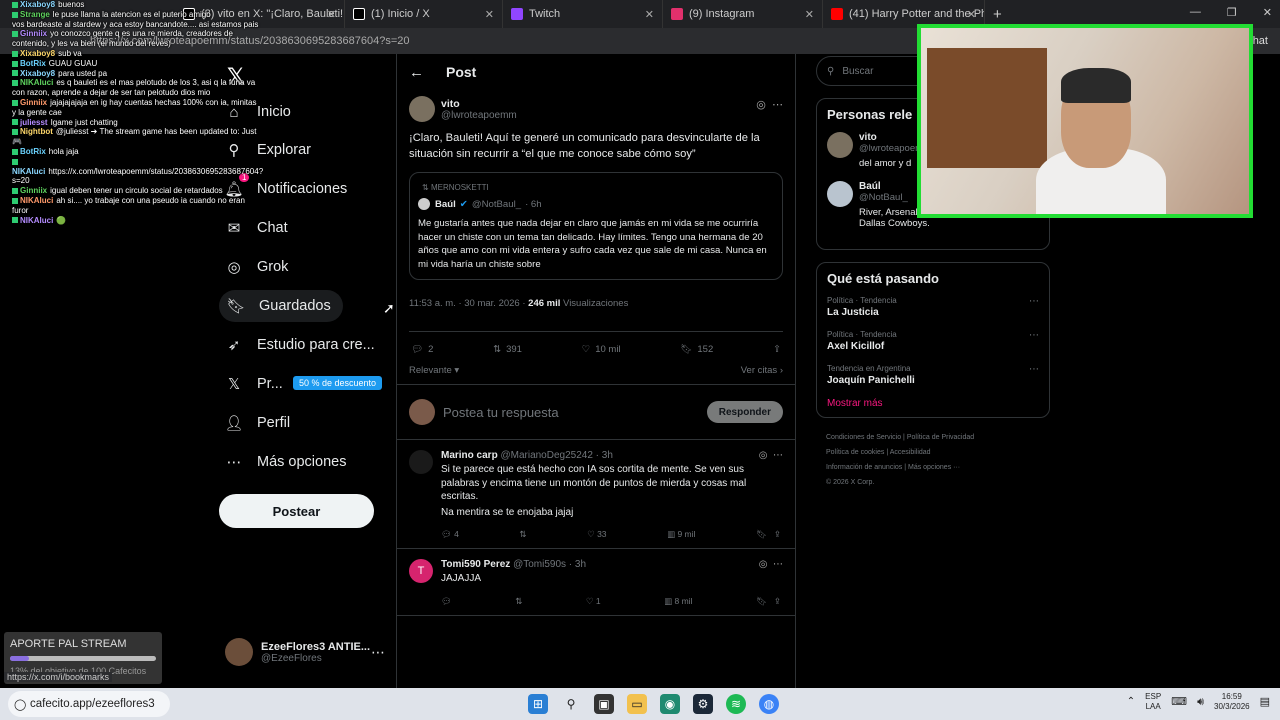 This screenshot has height=720, width=1280. What do you see at coordinates (296, 511) in the screenshot?
I see `post-button: Postear` at bounding box center [296, 511].